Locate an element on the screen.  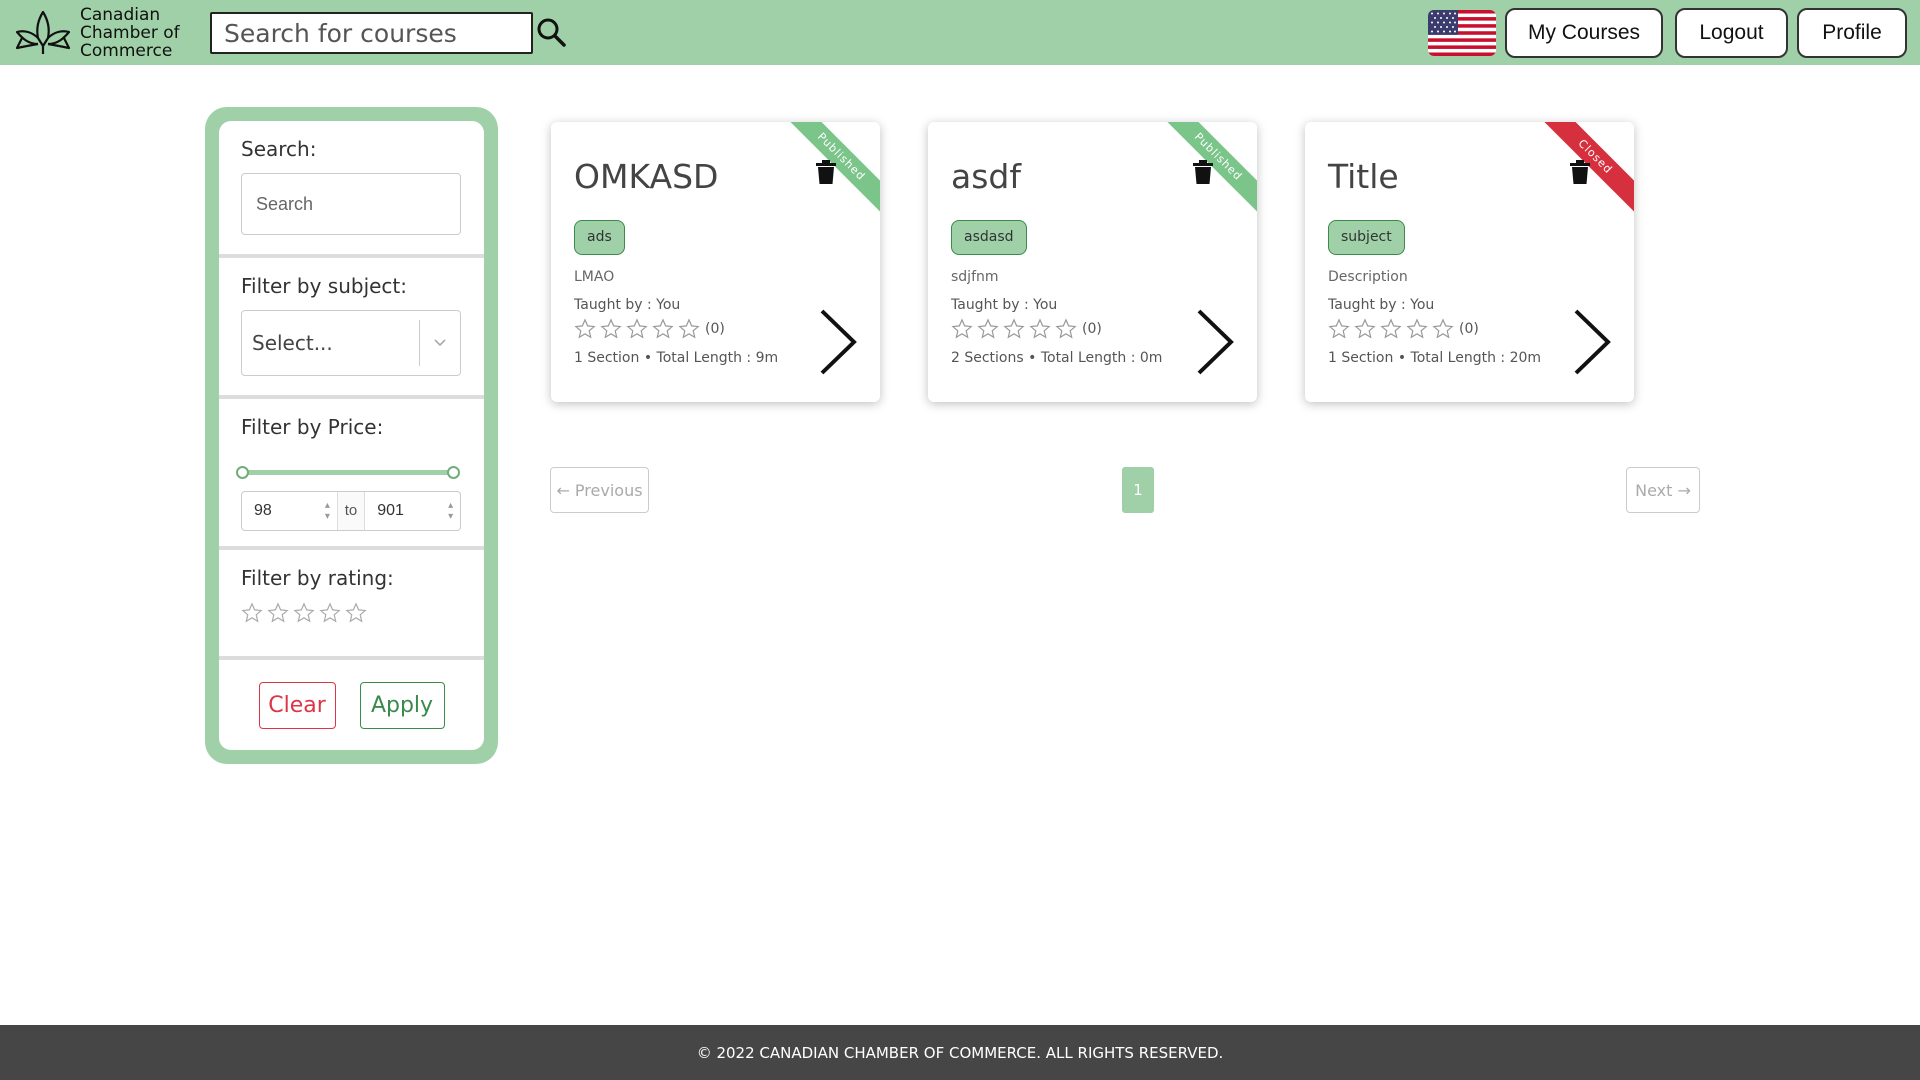
brand-name: Canadian Chamber of Commerce is located at coordinates (130, 33).